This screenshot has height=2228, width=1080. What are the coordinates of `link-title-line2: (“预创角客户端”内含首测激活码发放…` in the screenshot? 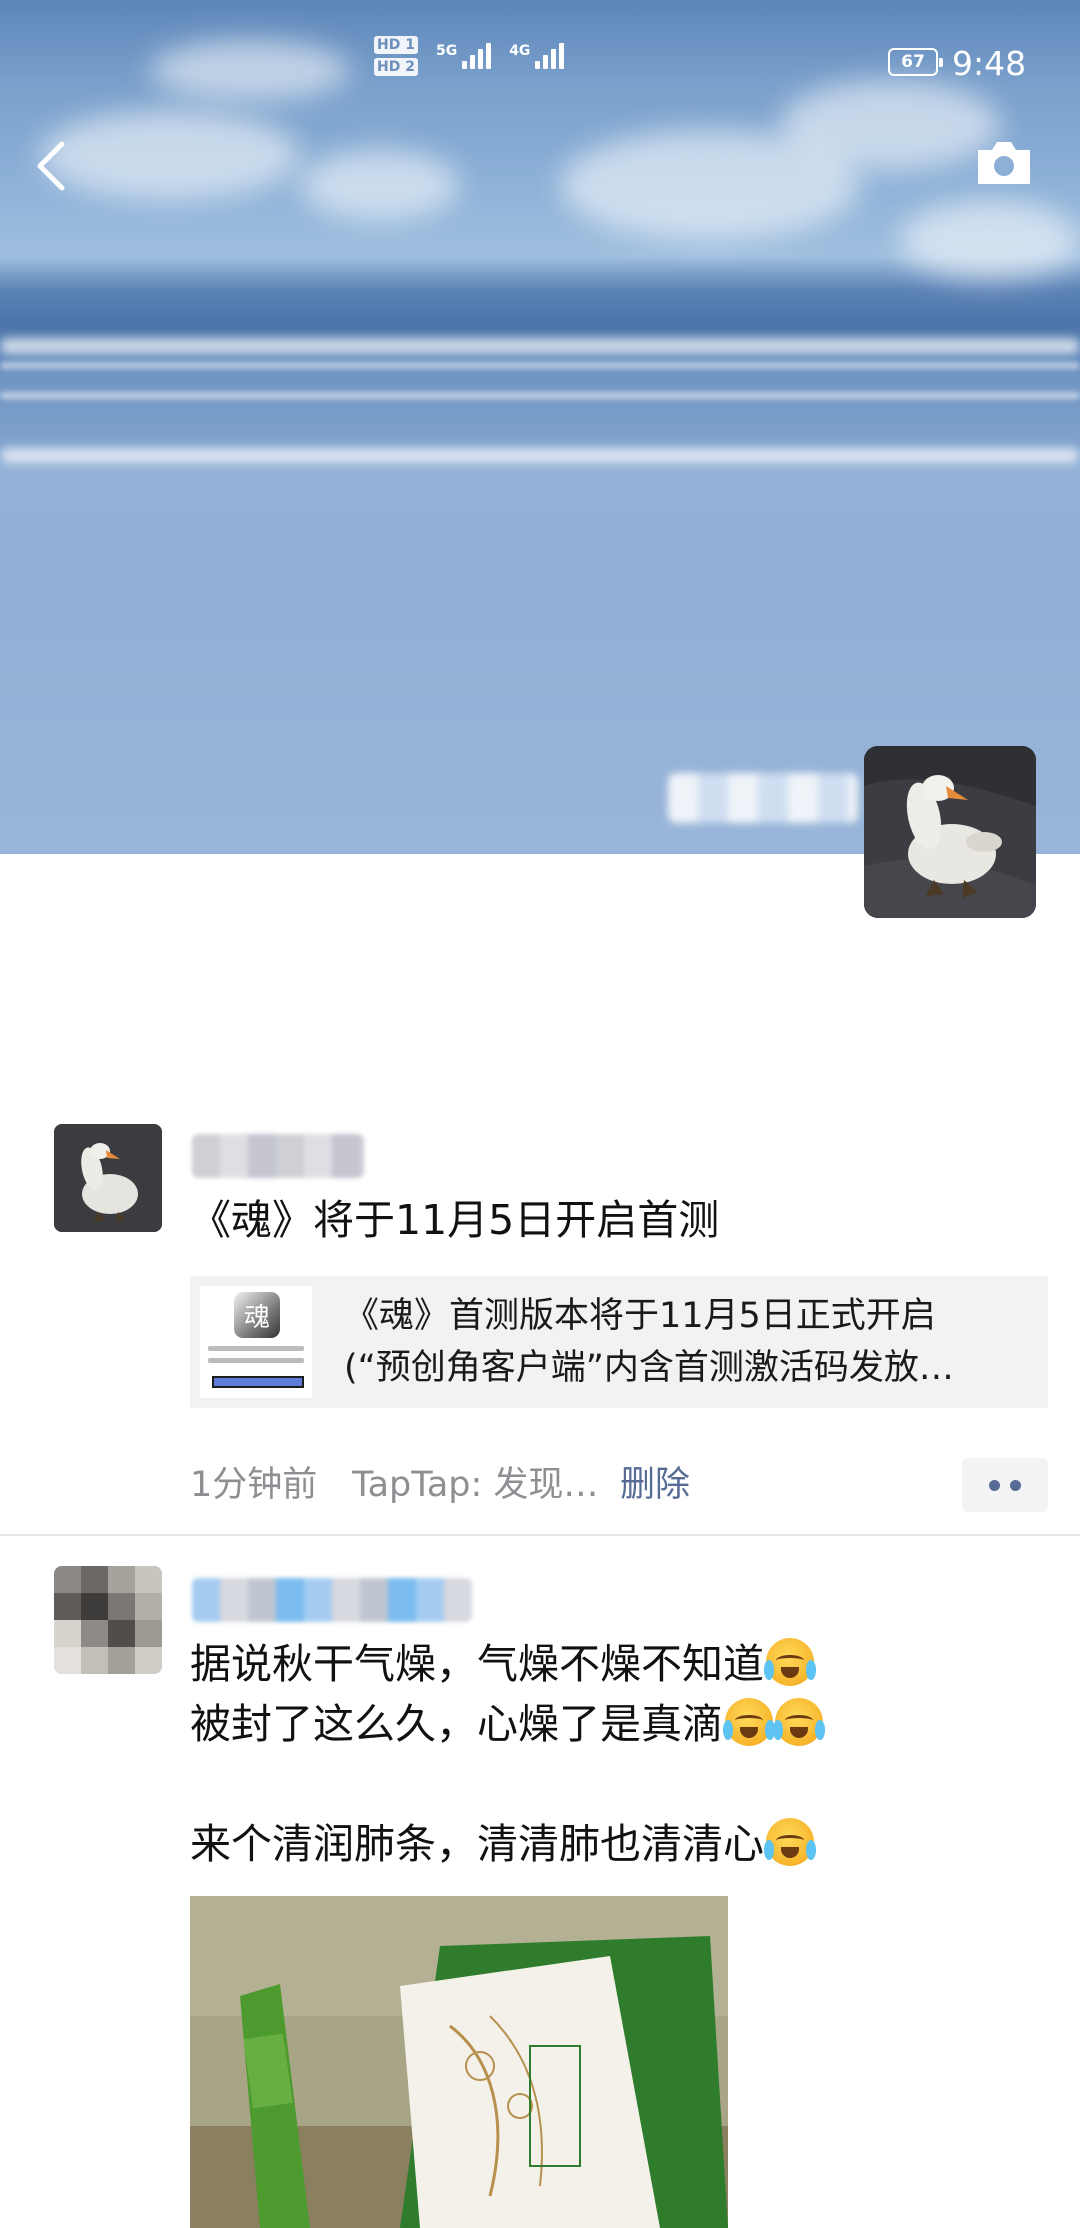 It's located at (649, 1368).